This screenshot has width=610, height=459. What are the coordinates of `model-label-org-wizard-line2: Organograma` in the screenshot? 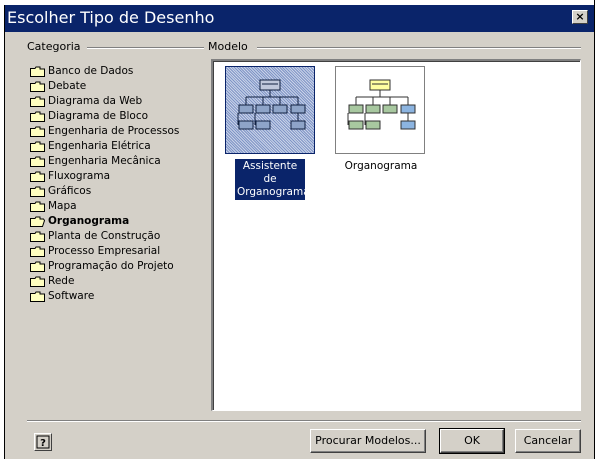 It's located at (273, 192).